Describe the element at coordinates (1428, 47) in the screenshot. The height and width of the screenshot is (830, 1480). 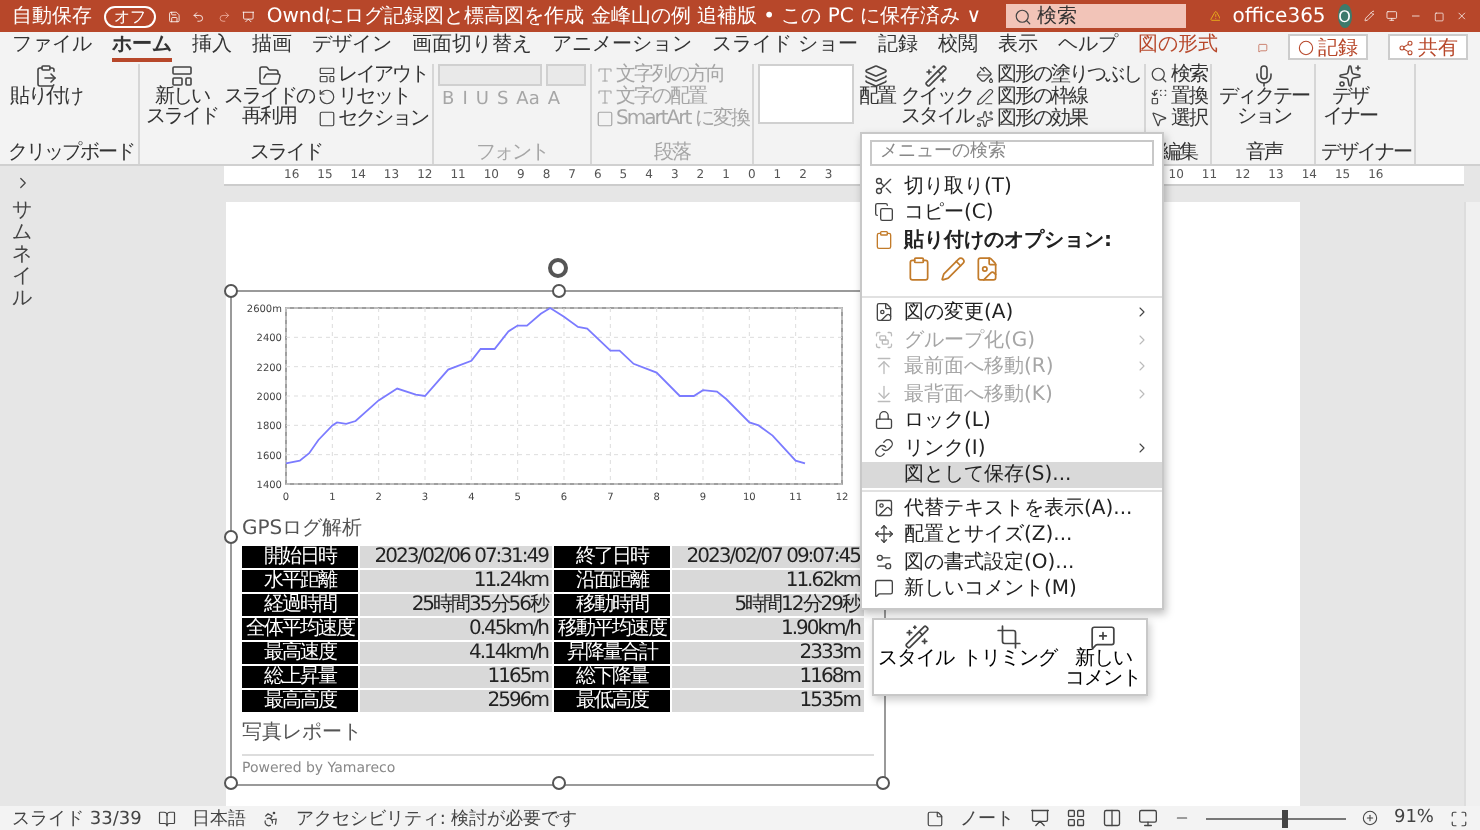
I see `share-button: 共有` at that location.